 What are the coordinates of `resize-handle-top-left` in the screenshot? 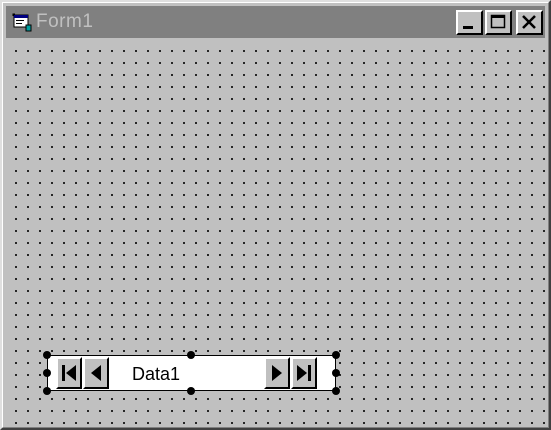 It's located at (47, 355).